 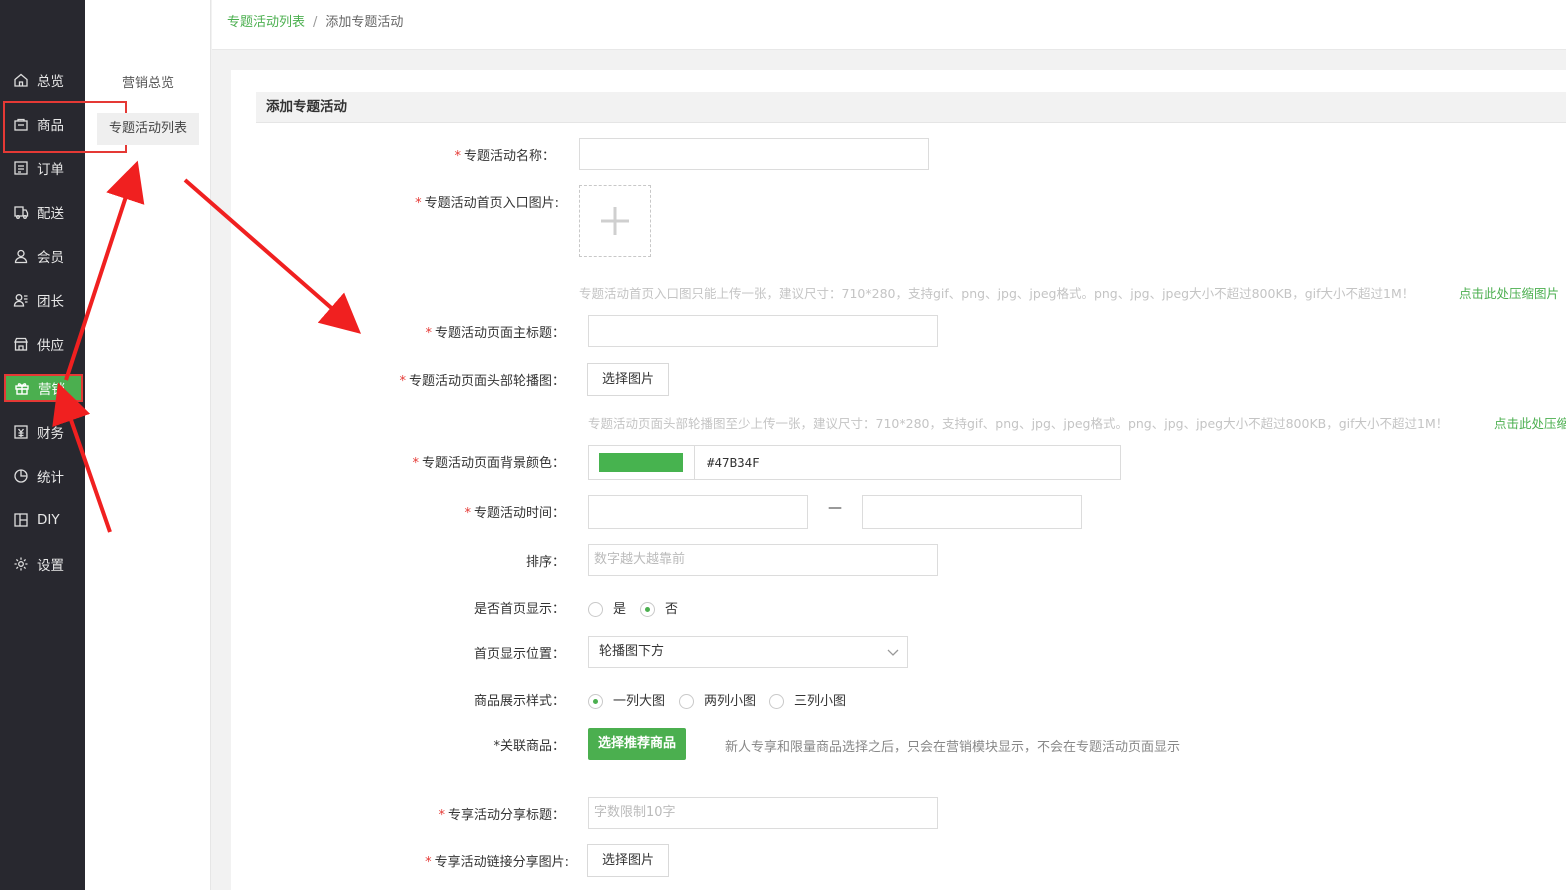 What do you see at coordinates (148, 129) in the screenshot?
I see `submenu-item-topic-list: 专题活动列表` at bounding box center [148, 129].